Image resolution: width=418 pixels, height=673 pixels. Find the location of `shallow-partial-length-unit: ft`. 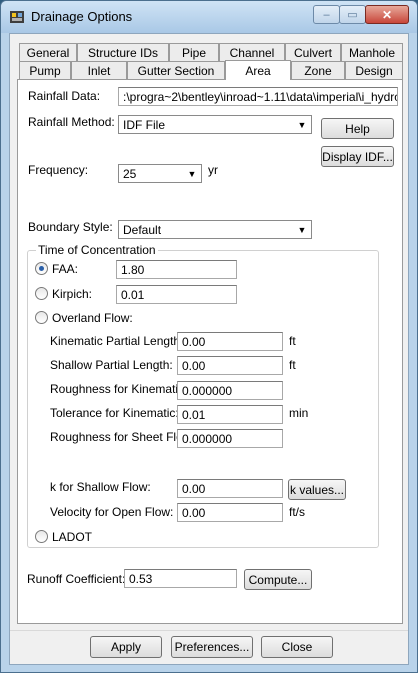

shallow-partial-length-unit: ft is located at coordinates (292, 365).